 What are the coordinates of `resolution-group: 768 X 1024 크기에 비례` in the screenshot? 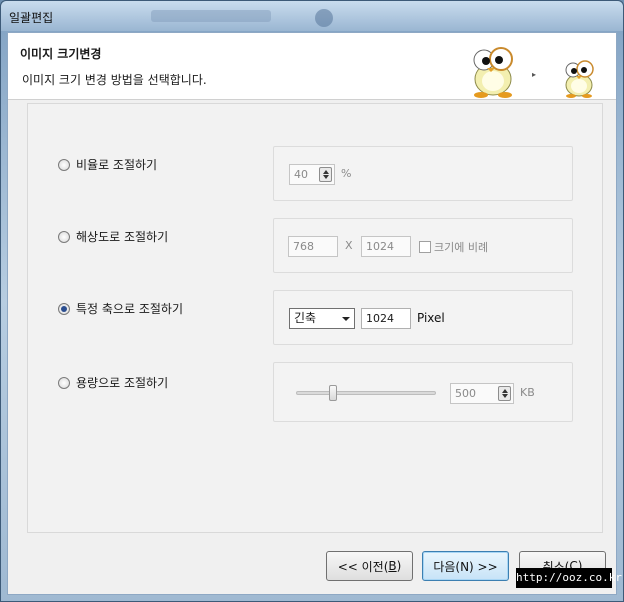 It's located at (423, 245).